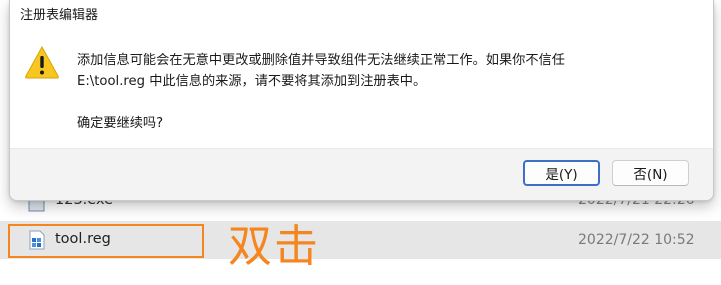  I want to click on no-button: 否(N), so click(650, 173).